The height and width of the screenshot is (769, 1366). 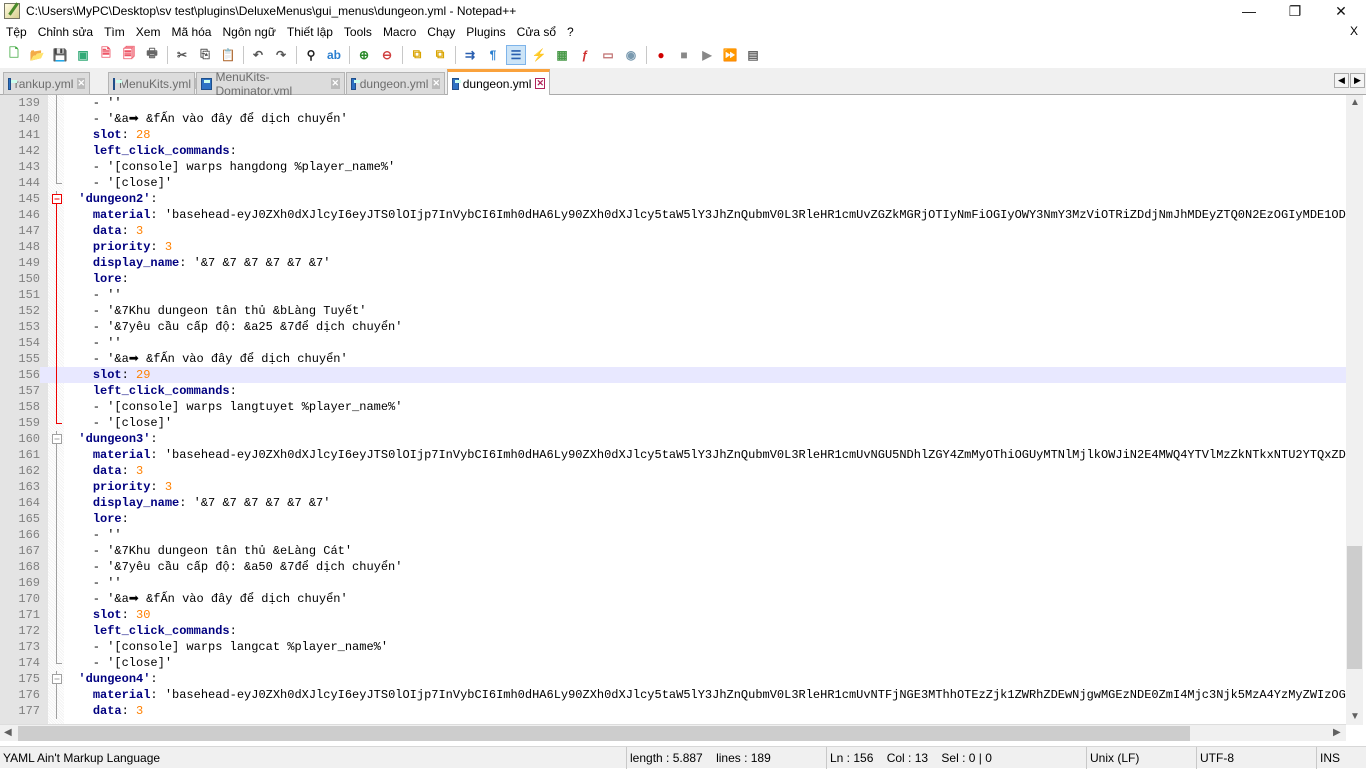 What do you see at coordinates (357, 32) in the screenshot?
I see `menu-item: Tools` at bounding box center [357, 32].